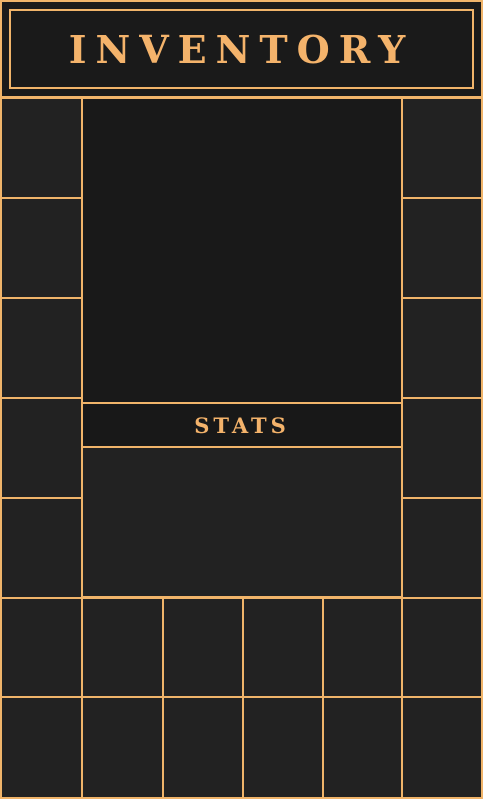 This screenshot has width=483, height=799. I want to click on stats-title: STATS, so click(242, 425).